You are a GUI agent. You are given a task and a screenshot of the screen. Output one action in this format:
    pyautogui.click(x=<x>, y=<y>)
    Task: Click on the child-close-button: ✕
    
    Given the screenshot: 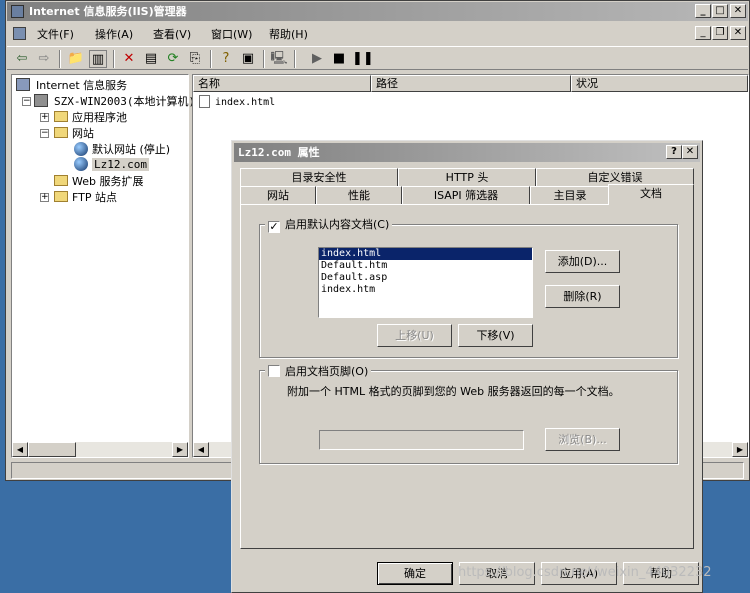 What is the action you would take?
    pyautogui.click(x=738, y=33)
    